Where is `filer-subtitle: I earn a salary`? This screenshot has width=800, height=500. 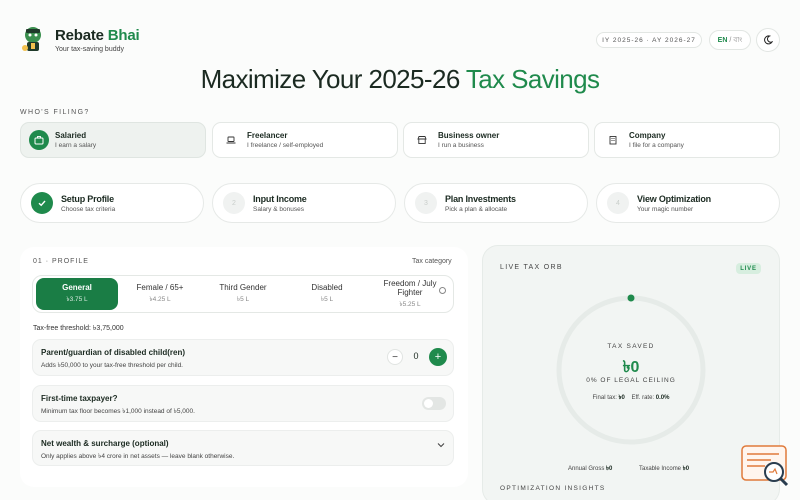 filer-subtitle: I earn a salary is located at coordinates (76, 145).